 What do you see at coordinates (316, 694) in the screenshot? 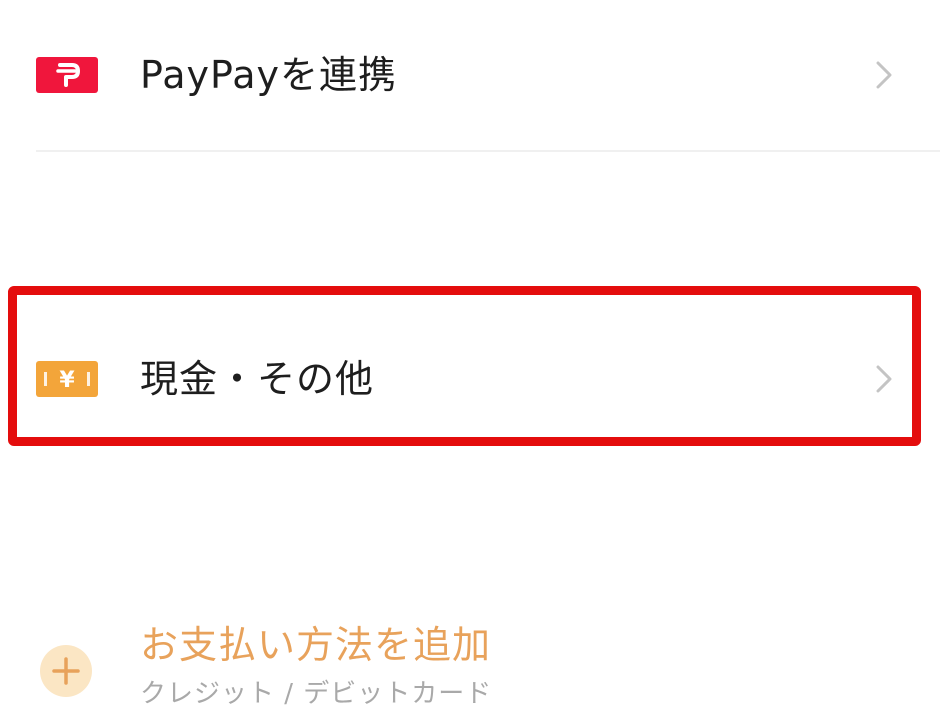
I see `add-payment-method-subtitle: クレジット / デビットカード` at bounding box center [316, 694].